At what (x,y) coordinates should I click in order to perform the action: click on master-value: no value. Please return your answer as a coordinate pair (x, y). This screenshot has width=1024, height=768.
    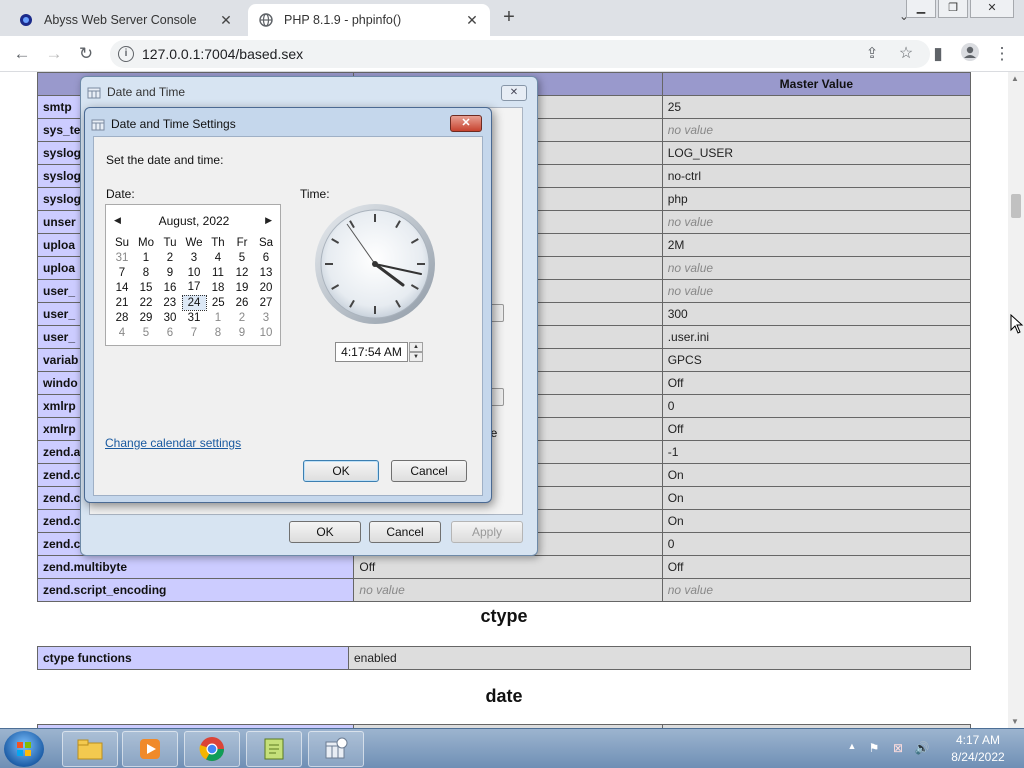
    Looking at the image, I should click on (816, 268).